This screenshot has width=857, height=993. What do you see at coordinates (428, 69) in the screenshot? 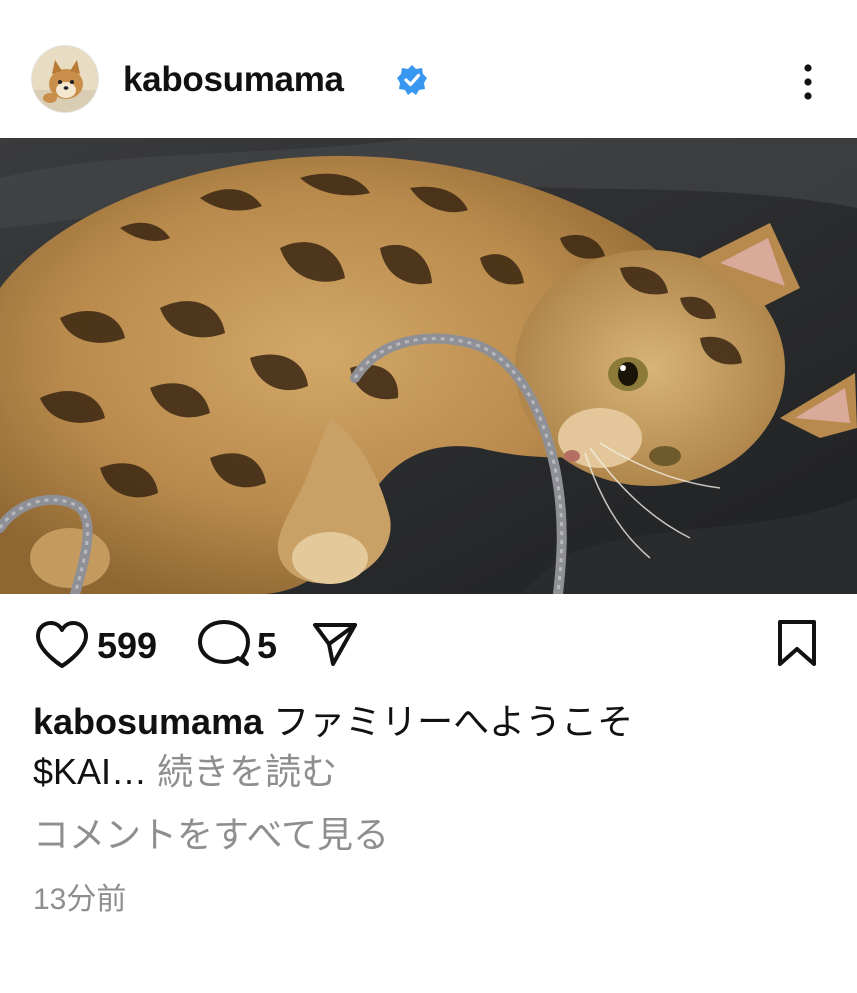
I see `post-header: kabosumama` at bounding box center [428, 69].